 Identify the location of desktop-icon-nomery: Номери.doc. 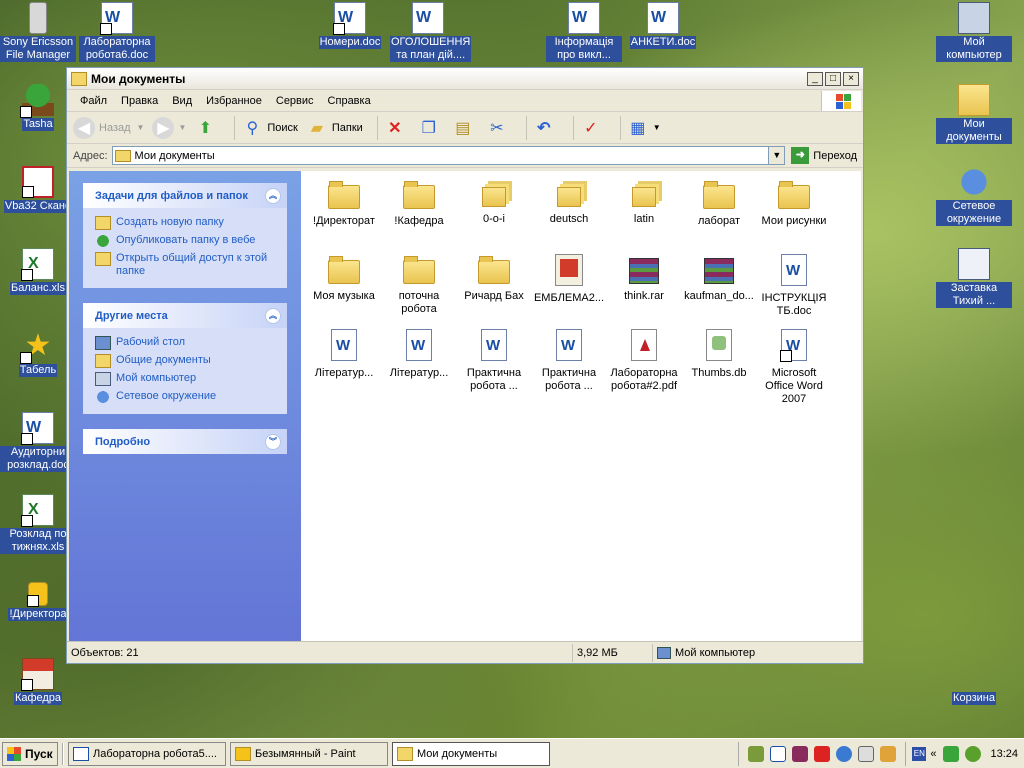
(350, 25).